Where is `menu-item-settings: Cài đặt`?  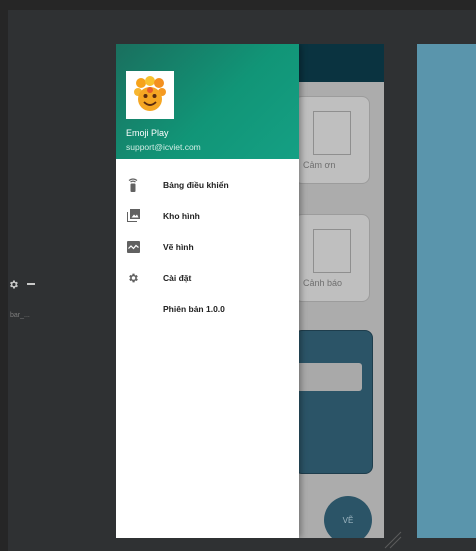 menu-item-settings: Cài đặt is located at coordinates (207, 277).